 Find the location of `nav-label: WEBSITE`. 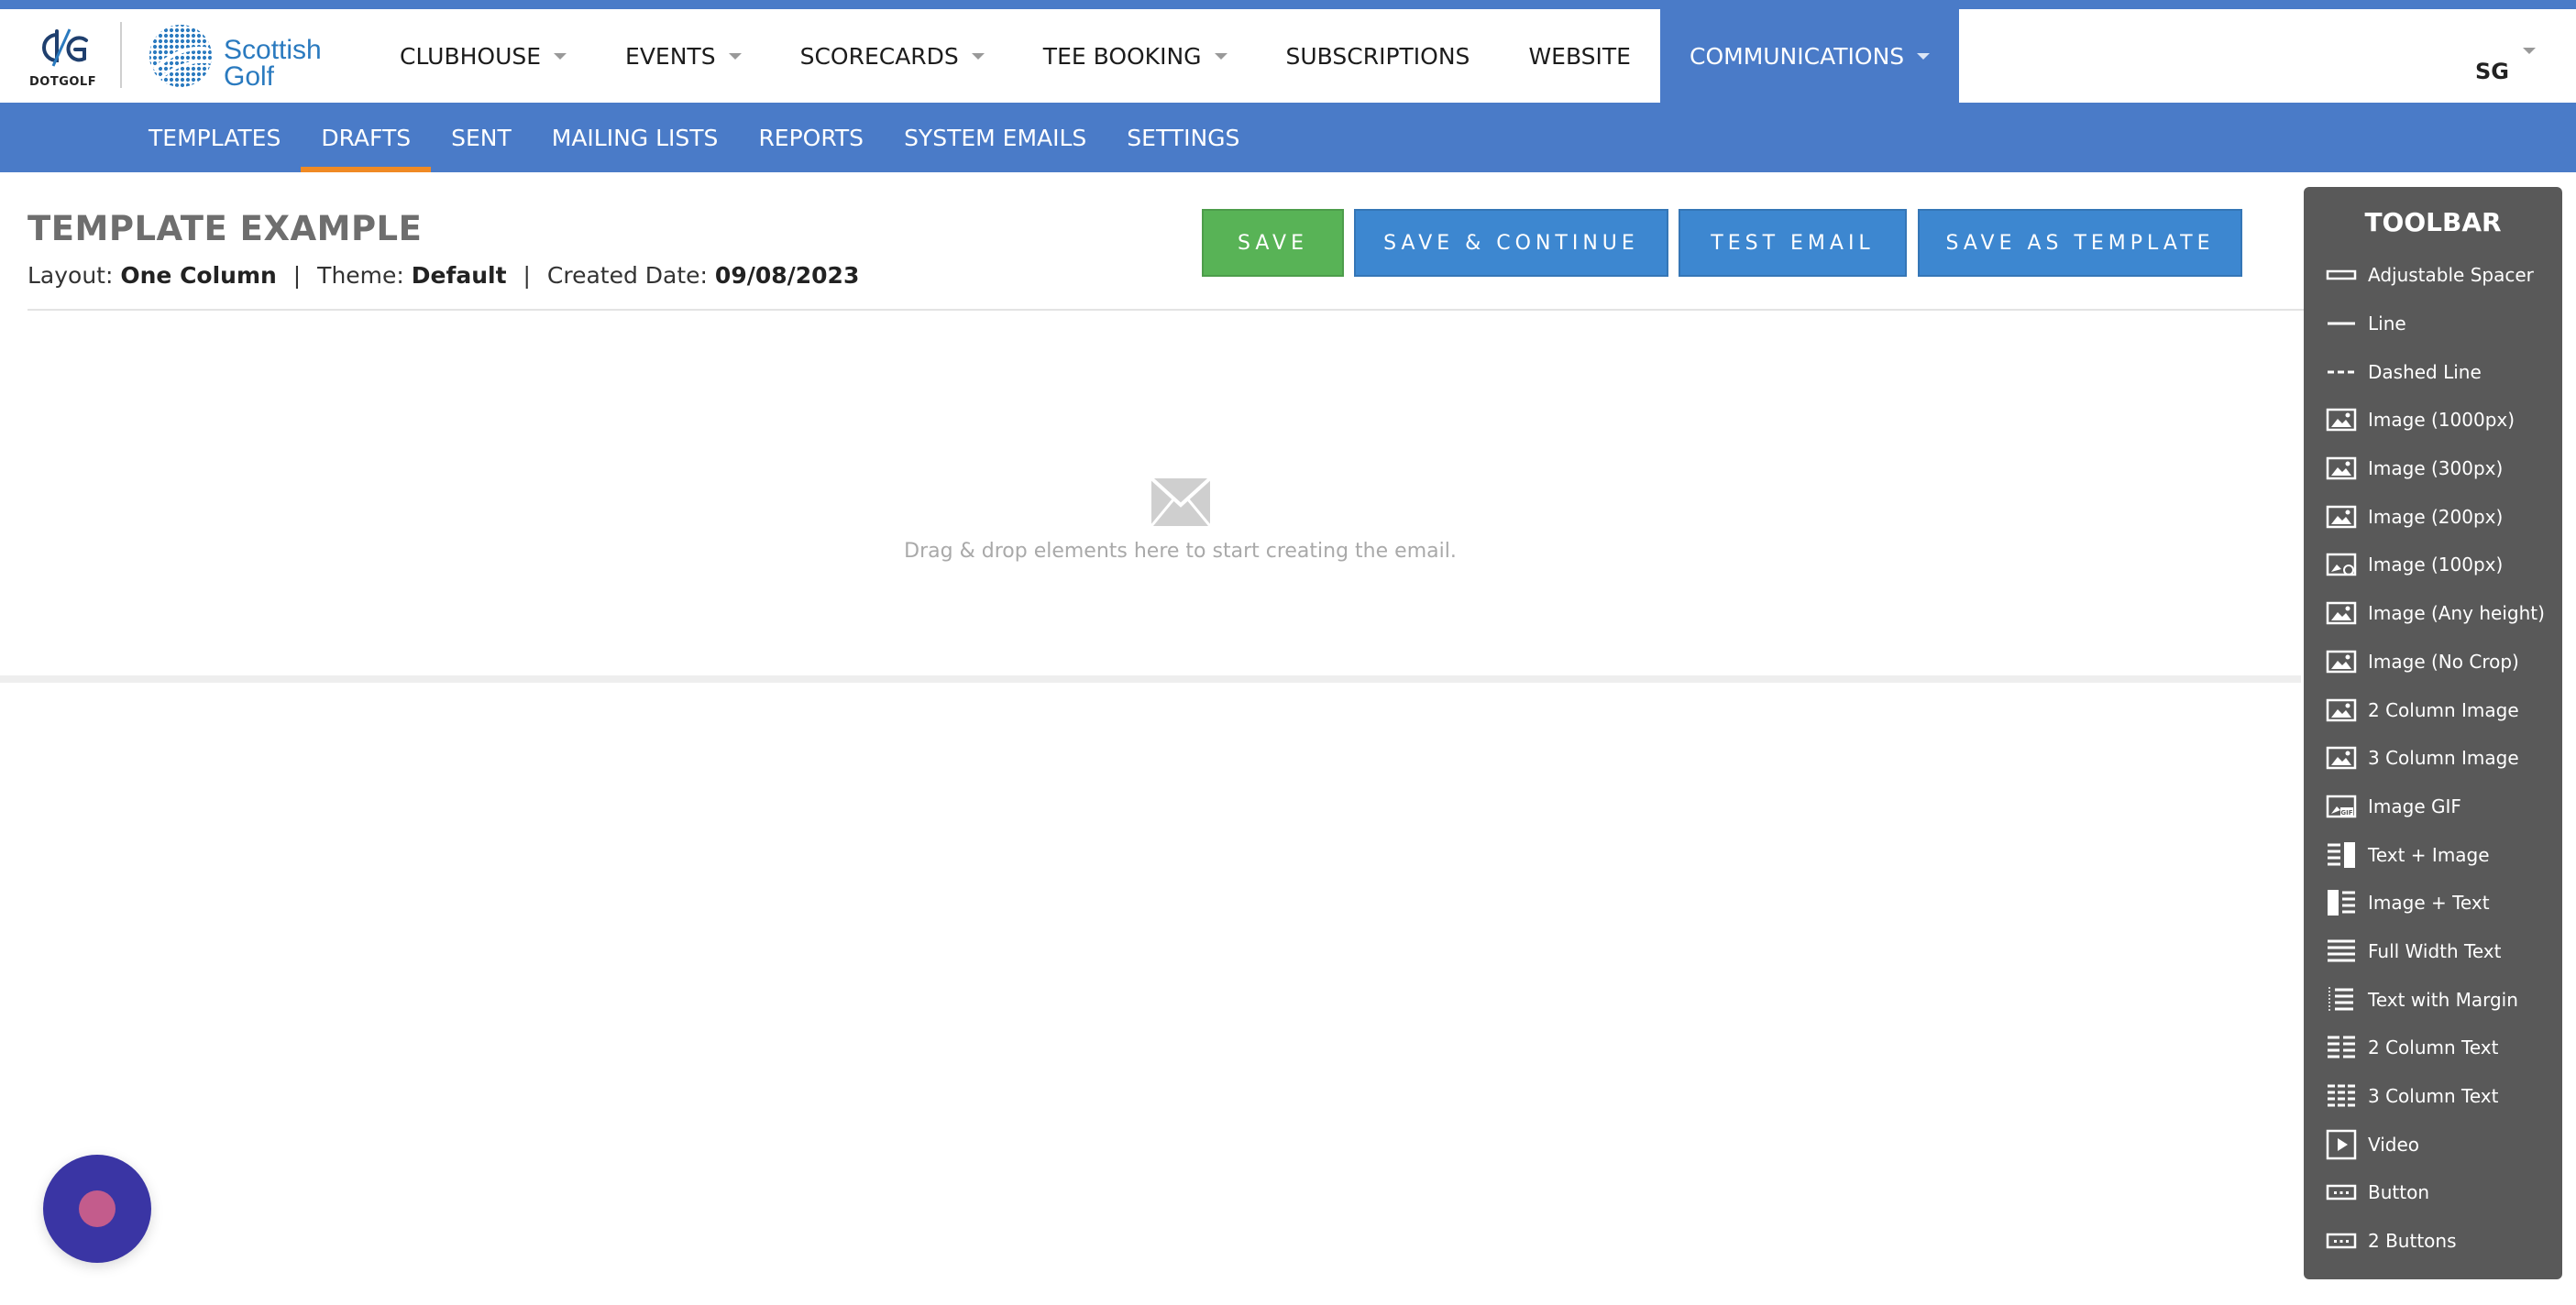

nav-label: WEBSITE is located at coordinates (1579, 56).